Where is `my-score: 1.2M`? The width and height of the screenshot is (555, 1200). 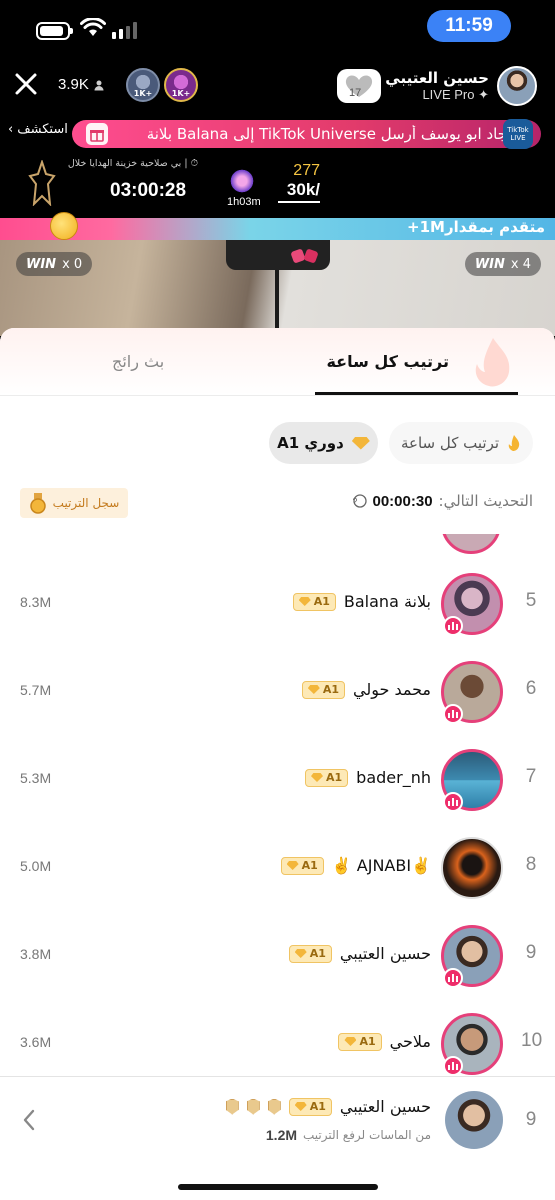 my-score: 1.2M is located at coordinates (281, 1135).